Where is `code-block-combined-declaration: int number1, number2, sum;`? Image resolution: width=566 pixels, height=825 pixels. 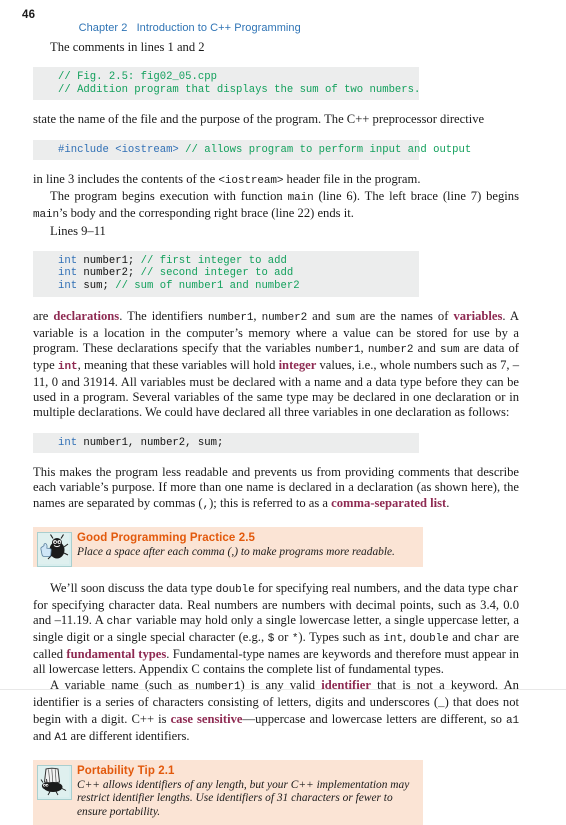 code-block-combined-declaration: int number1, number2, sum; is located at coordinates (226, 443).